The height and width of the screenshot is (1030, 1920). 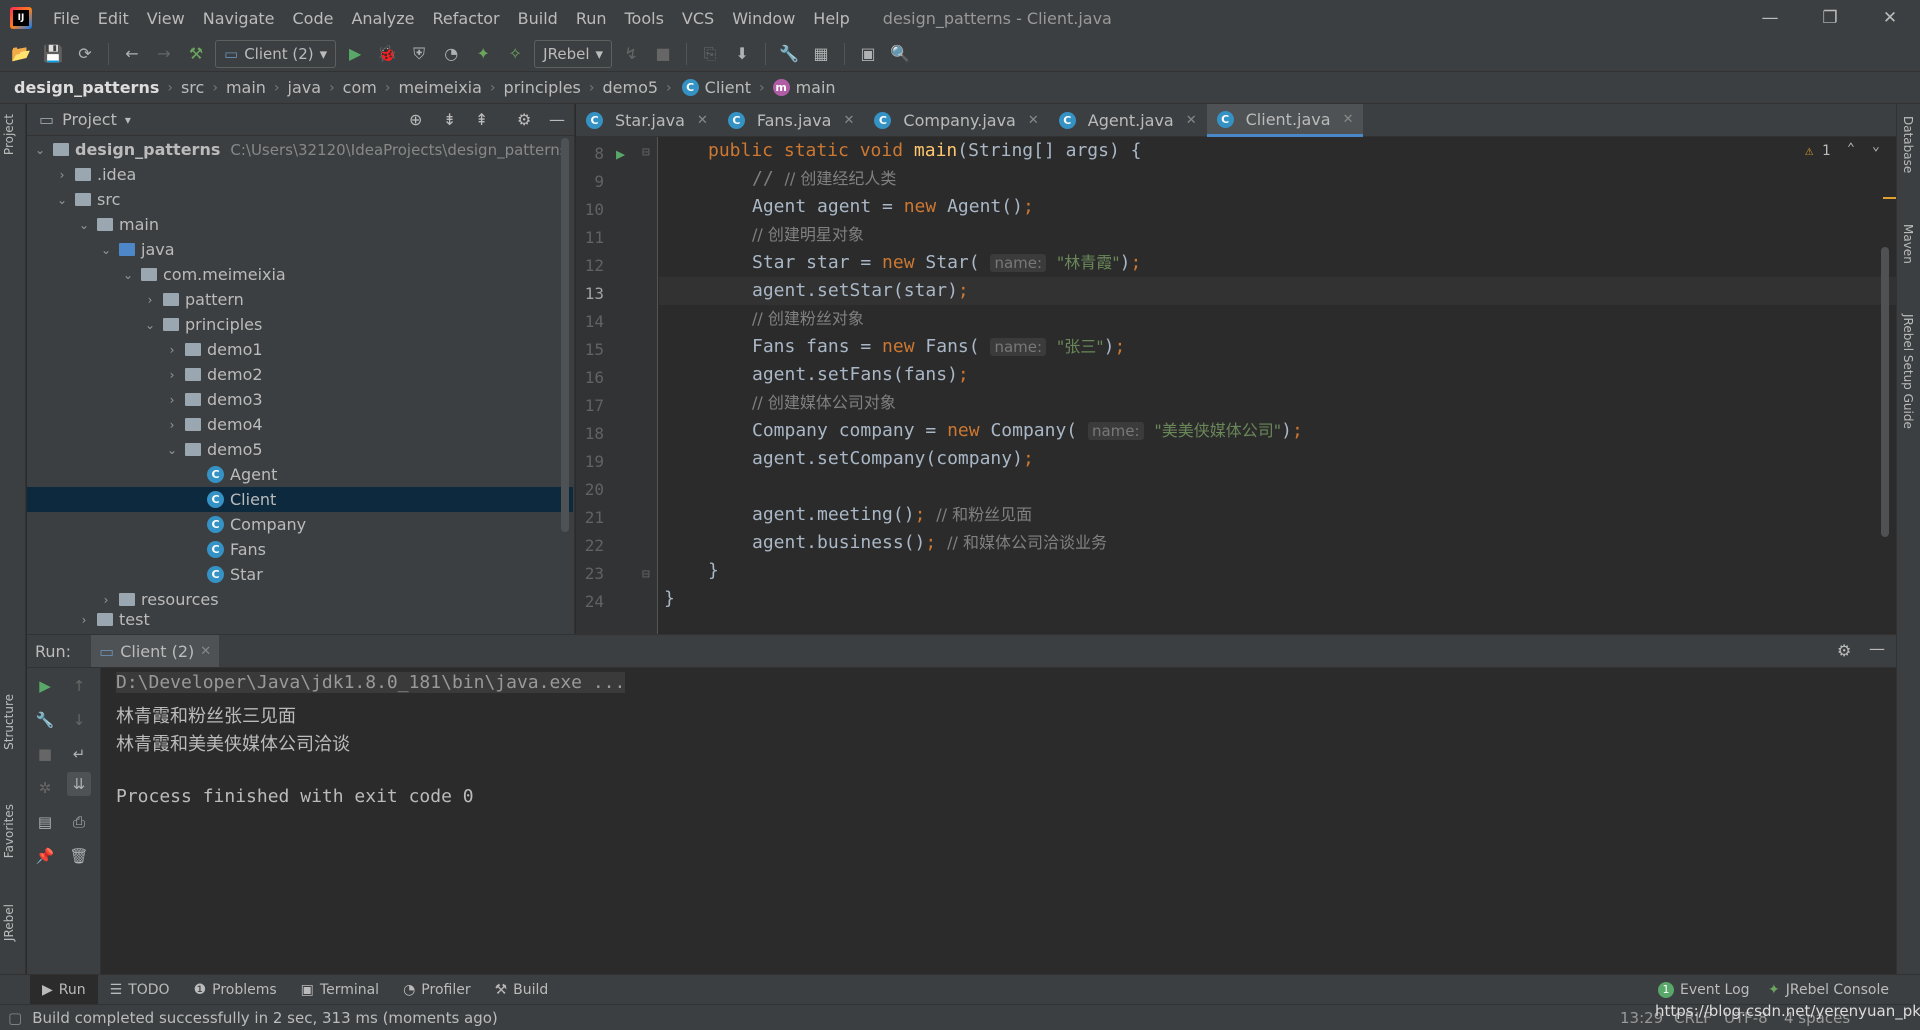 I want to click on stripe-tab-maven: Maven, so click(x=1908, y=244).